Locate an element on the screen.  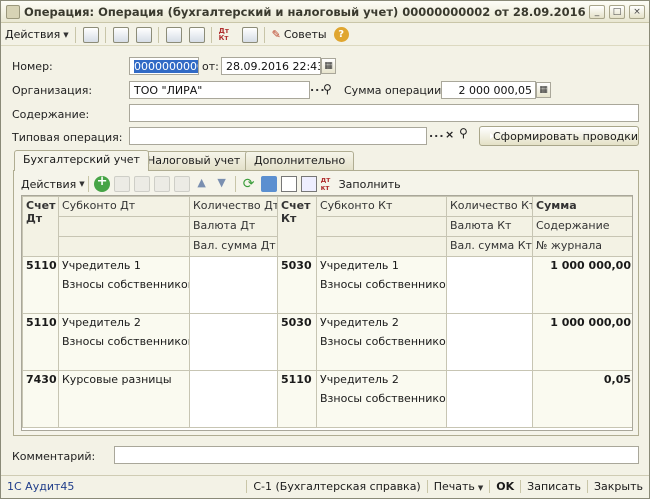
typical-operation-field is located at coordinates (278, 136).